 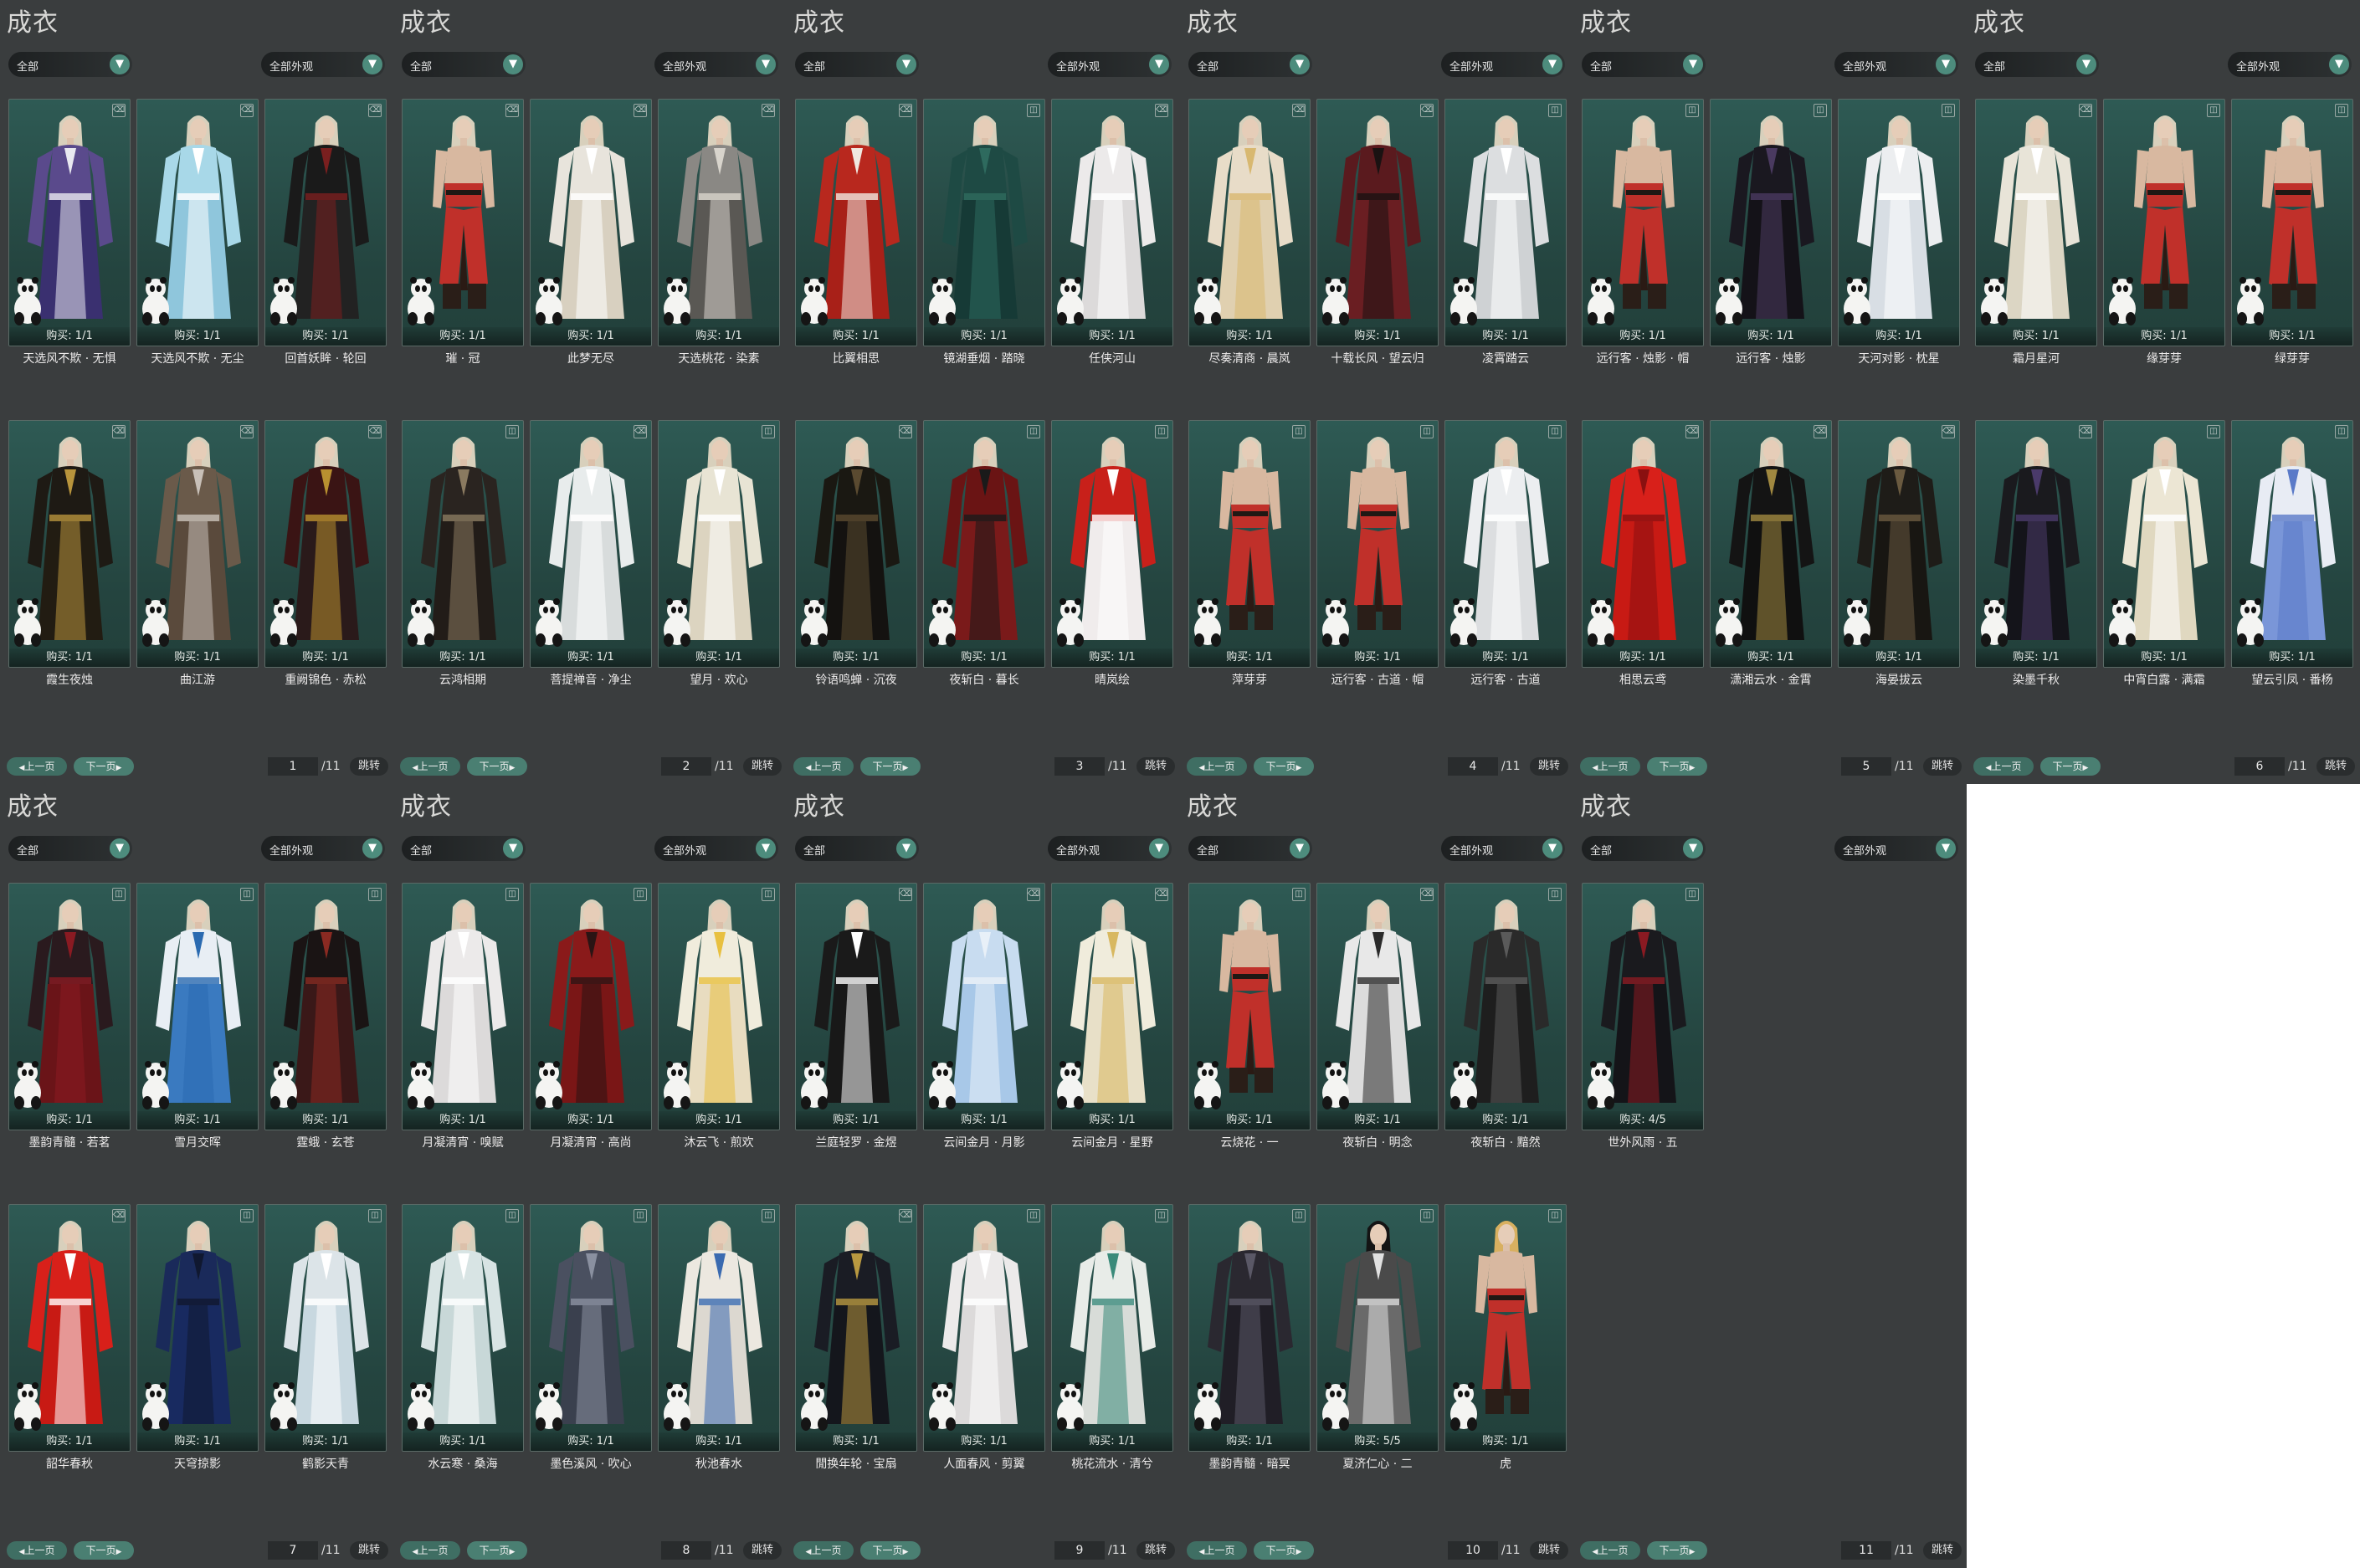 I want to click on page-number-input: 8, so click(x=686, y=1551).